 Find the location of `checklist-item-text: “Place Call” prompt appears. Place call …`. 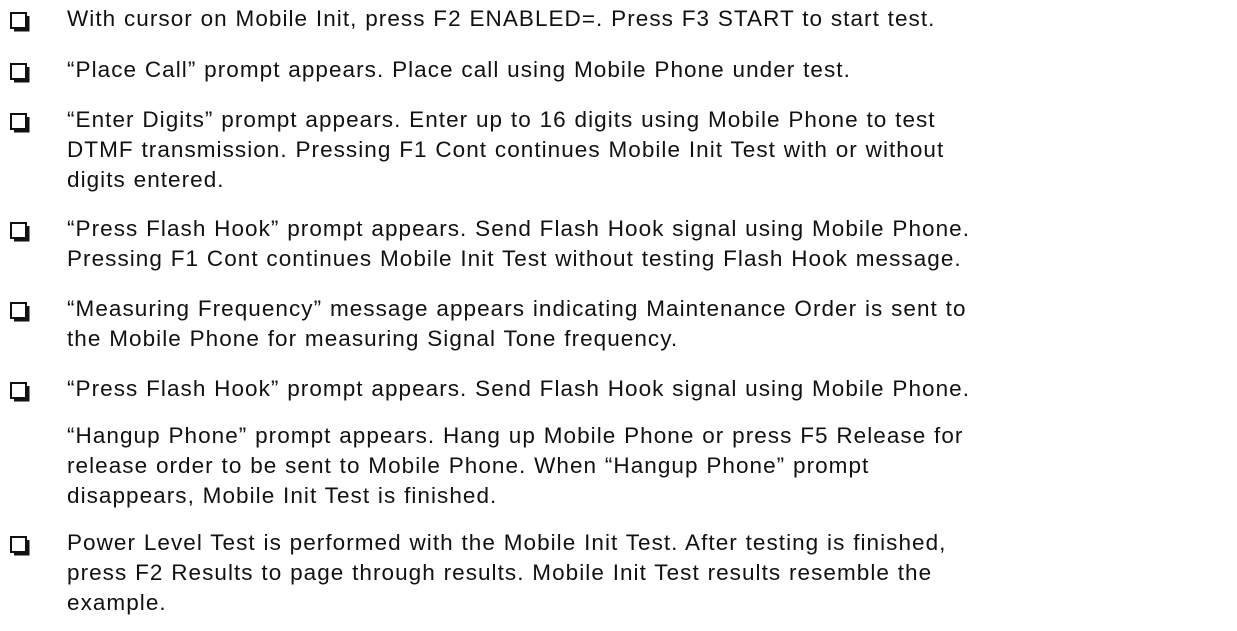

checklist-item-text: “Place Call” prompt appears. Place call … is located at coordinates (459, 69).